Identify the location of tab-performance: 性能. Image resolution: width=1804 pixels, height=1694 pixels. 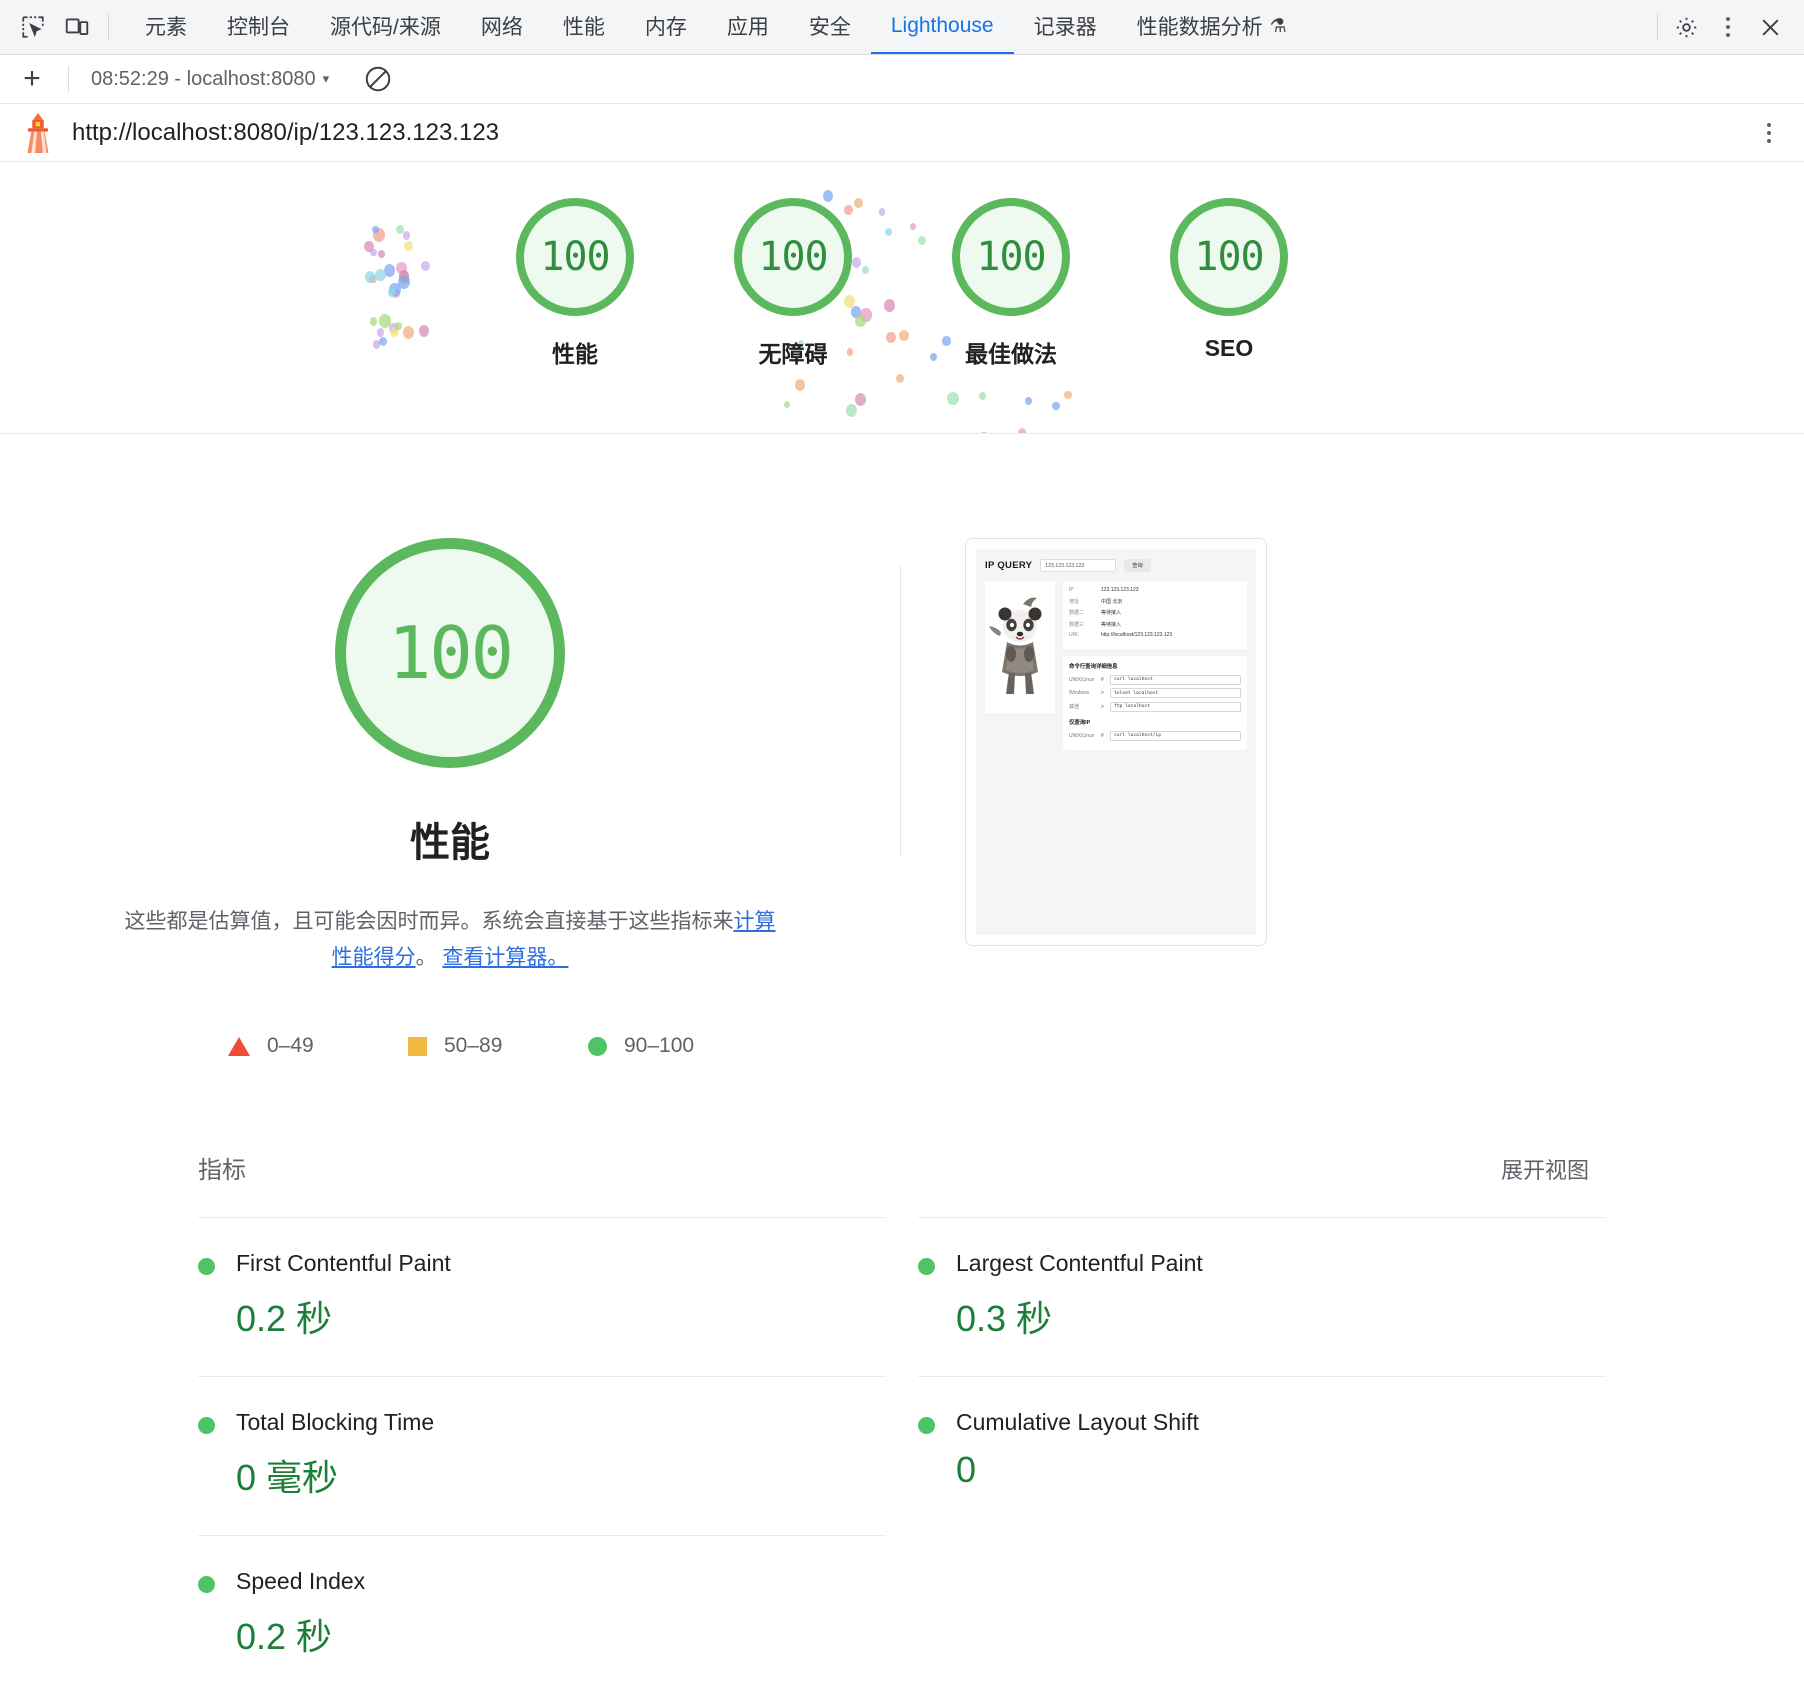
(584, 27).